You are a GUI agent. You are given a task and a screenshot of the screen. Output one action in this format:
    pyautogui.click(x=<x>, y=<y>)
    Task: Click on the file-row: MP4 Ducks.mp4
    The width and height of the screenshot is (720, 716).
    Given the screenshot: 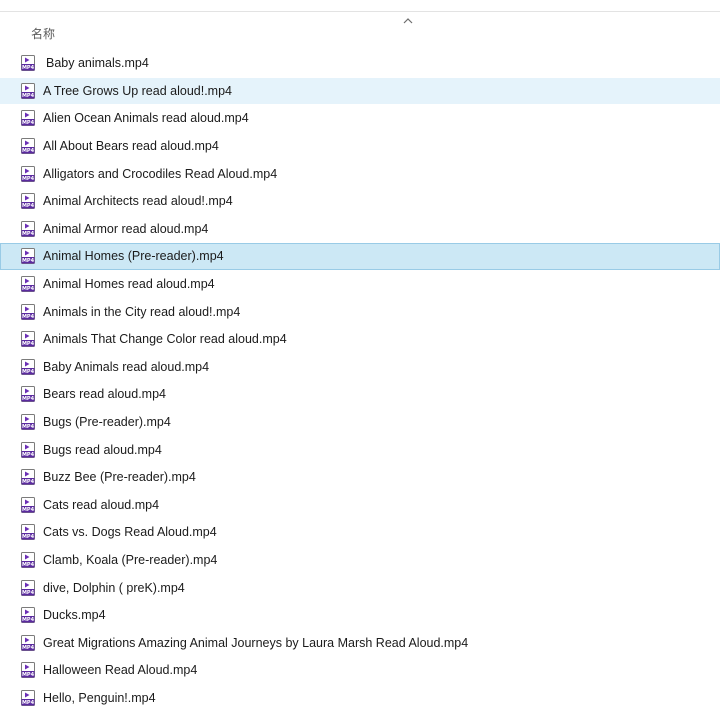 What is the action you would take?
    pyautogui.click(x=360, y=615)
    